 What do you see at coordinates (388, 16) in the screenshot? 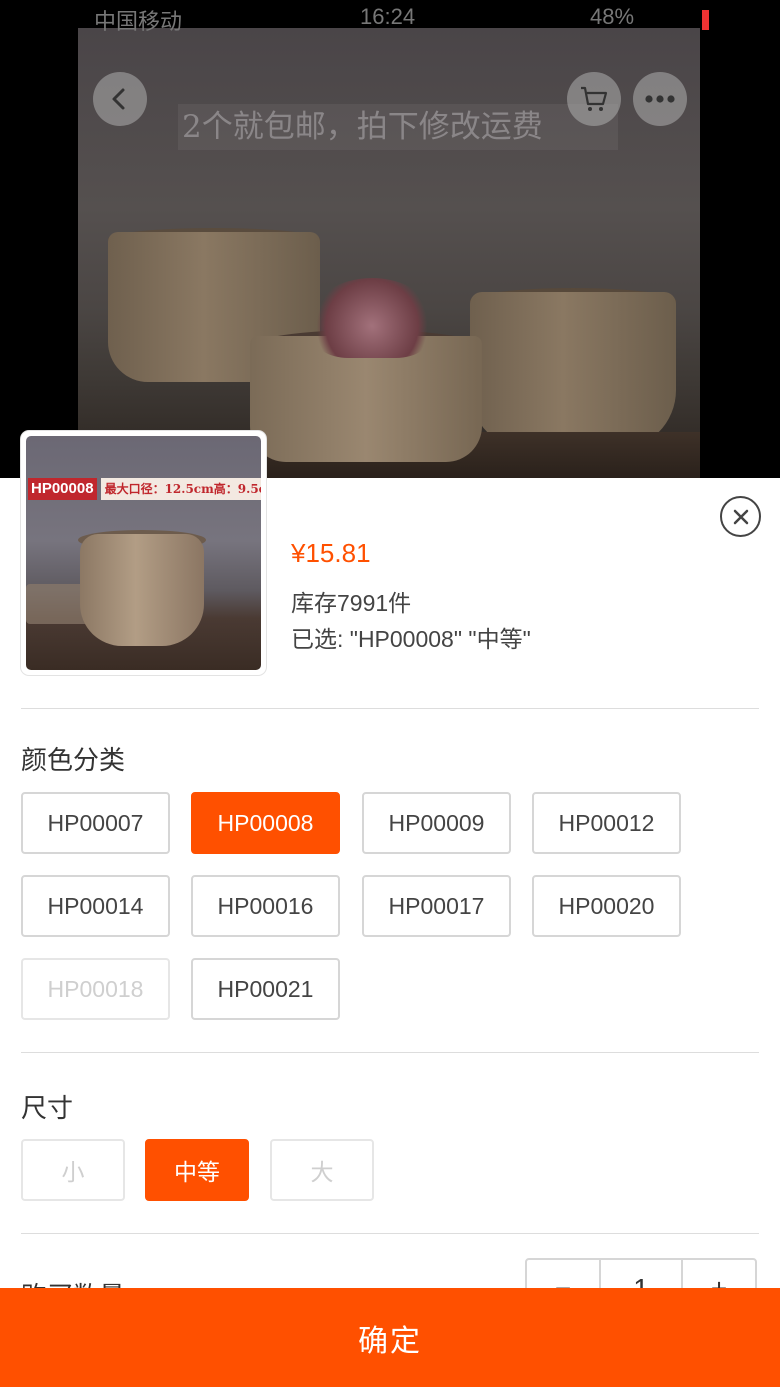
I see `clock-text: 16:24` at bounding box center [388, 16].